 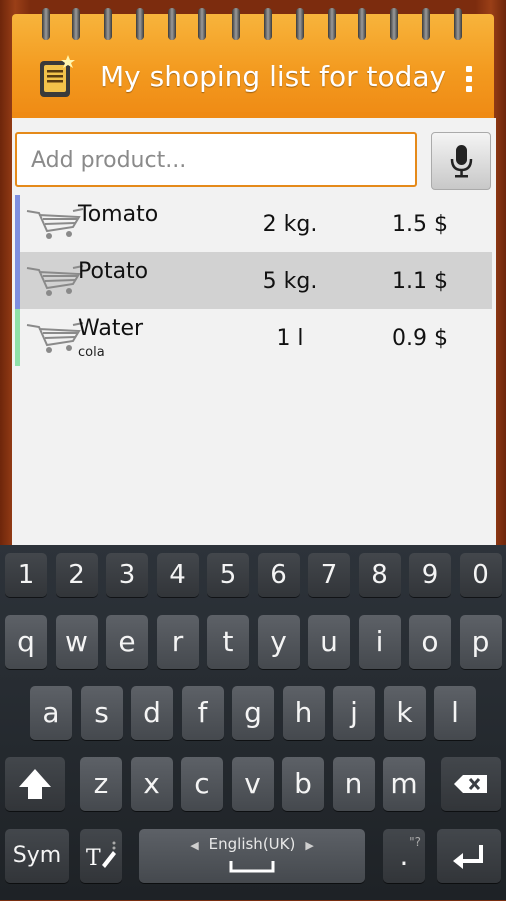 What do you see at coordinates (26, 642) in the screenshot?
I see `key-q: q` at bounding box center [26, 642].